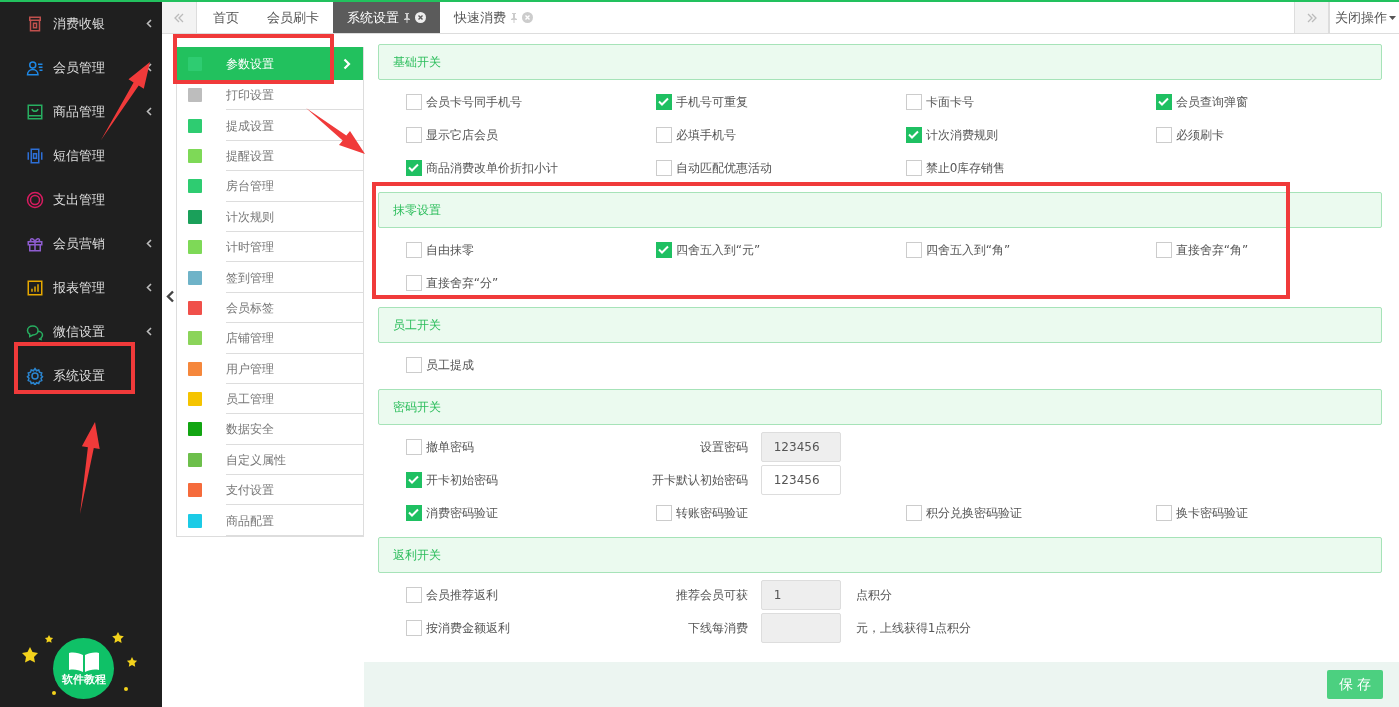 The width and height of the screenshot is (1399, 707). What do you see at coordinates (83, 680) in the screenshot?
I see `tutorial-label: 软件教程` at bounding box center [83, 680].